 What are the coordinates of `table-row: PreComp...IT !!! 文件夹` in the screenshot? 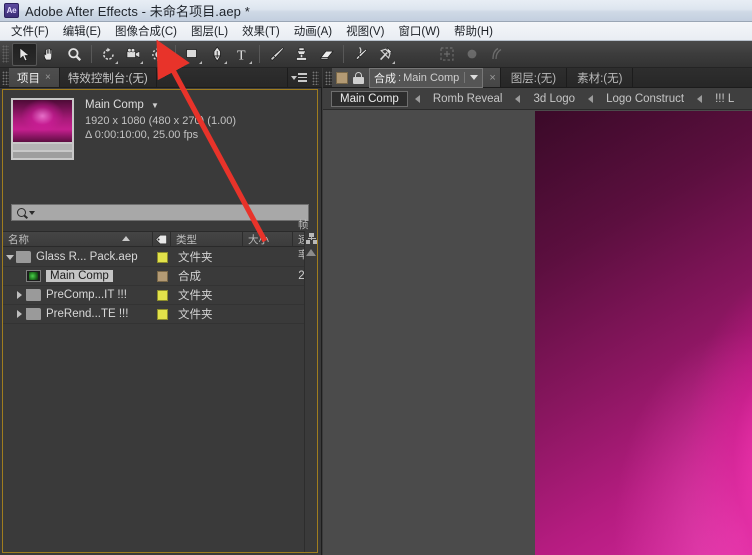 It's located at (160, 295).